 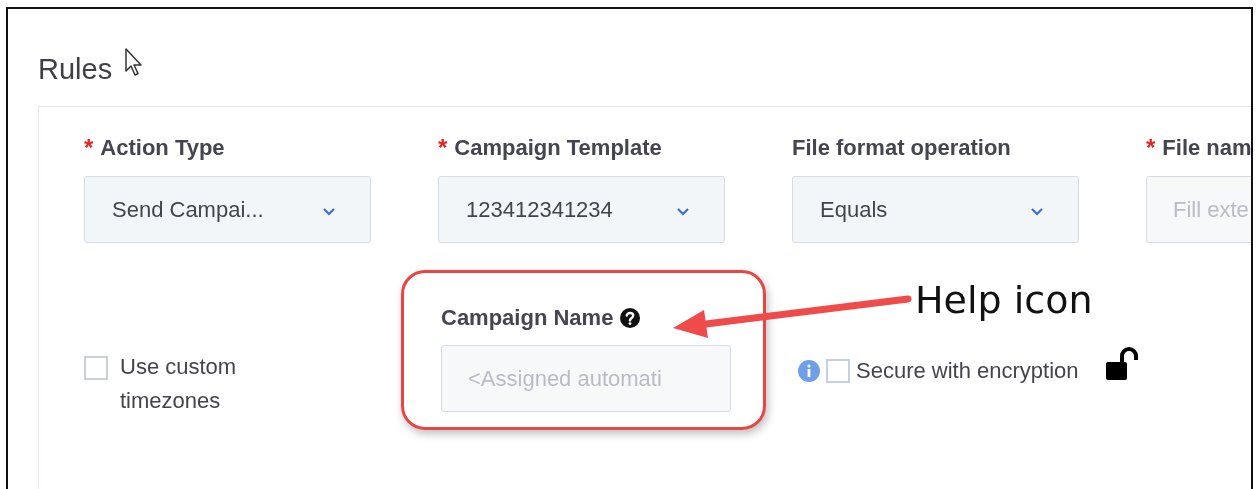 What do you see at coordinates (179, 384) in the screenshot?
I see `checkbox-label: Use custom timezones` at bounding box center [179, 384].